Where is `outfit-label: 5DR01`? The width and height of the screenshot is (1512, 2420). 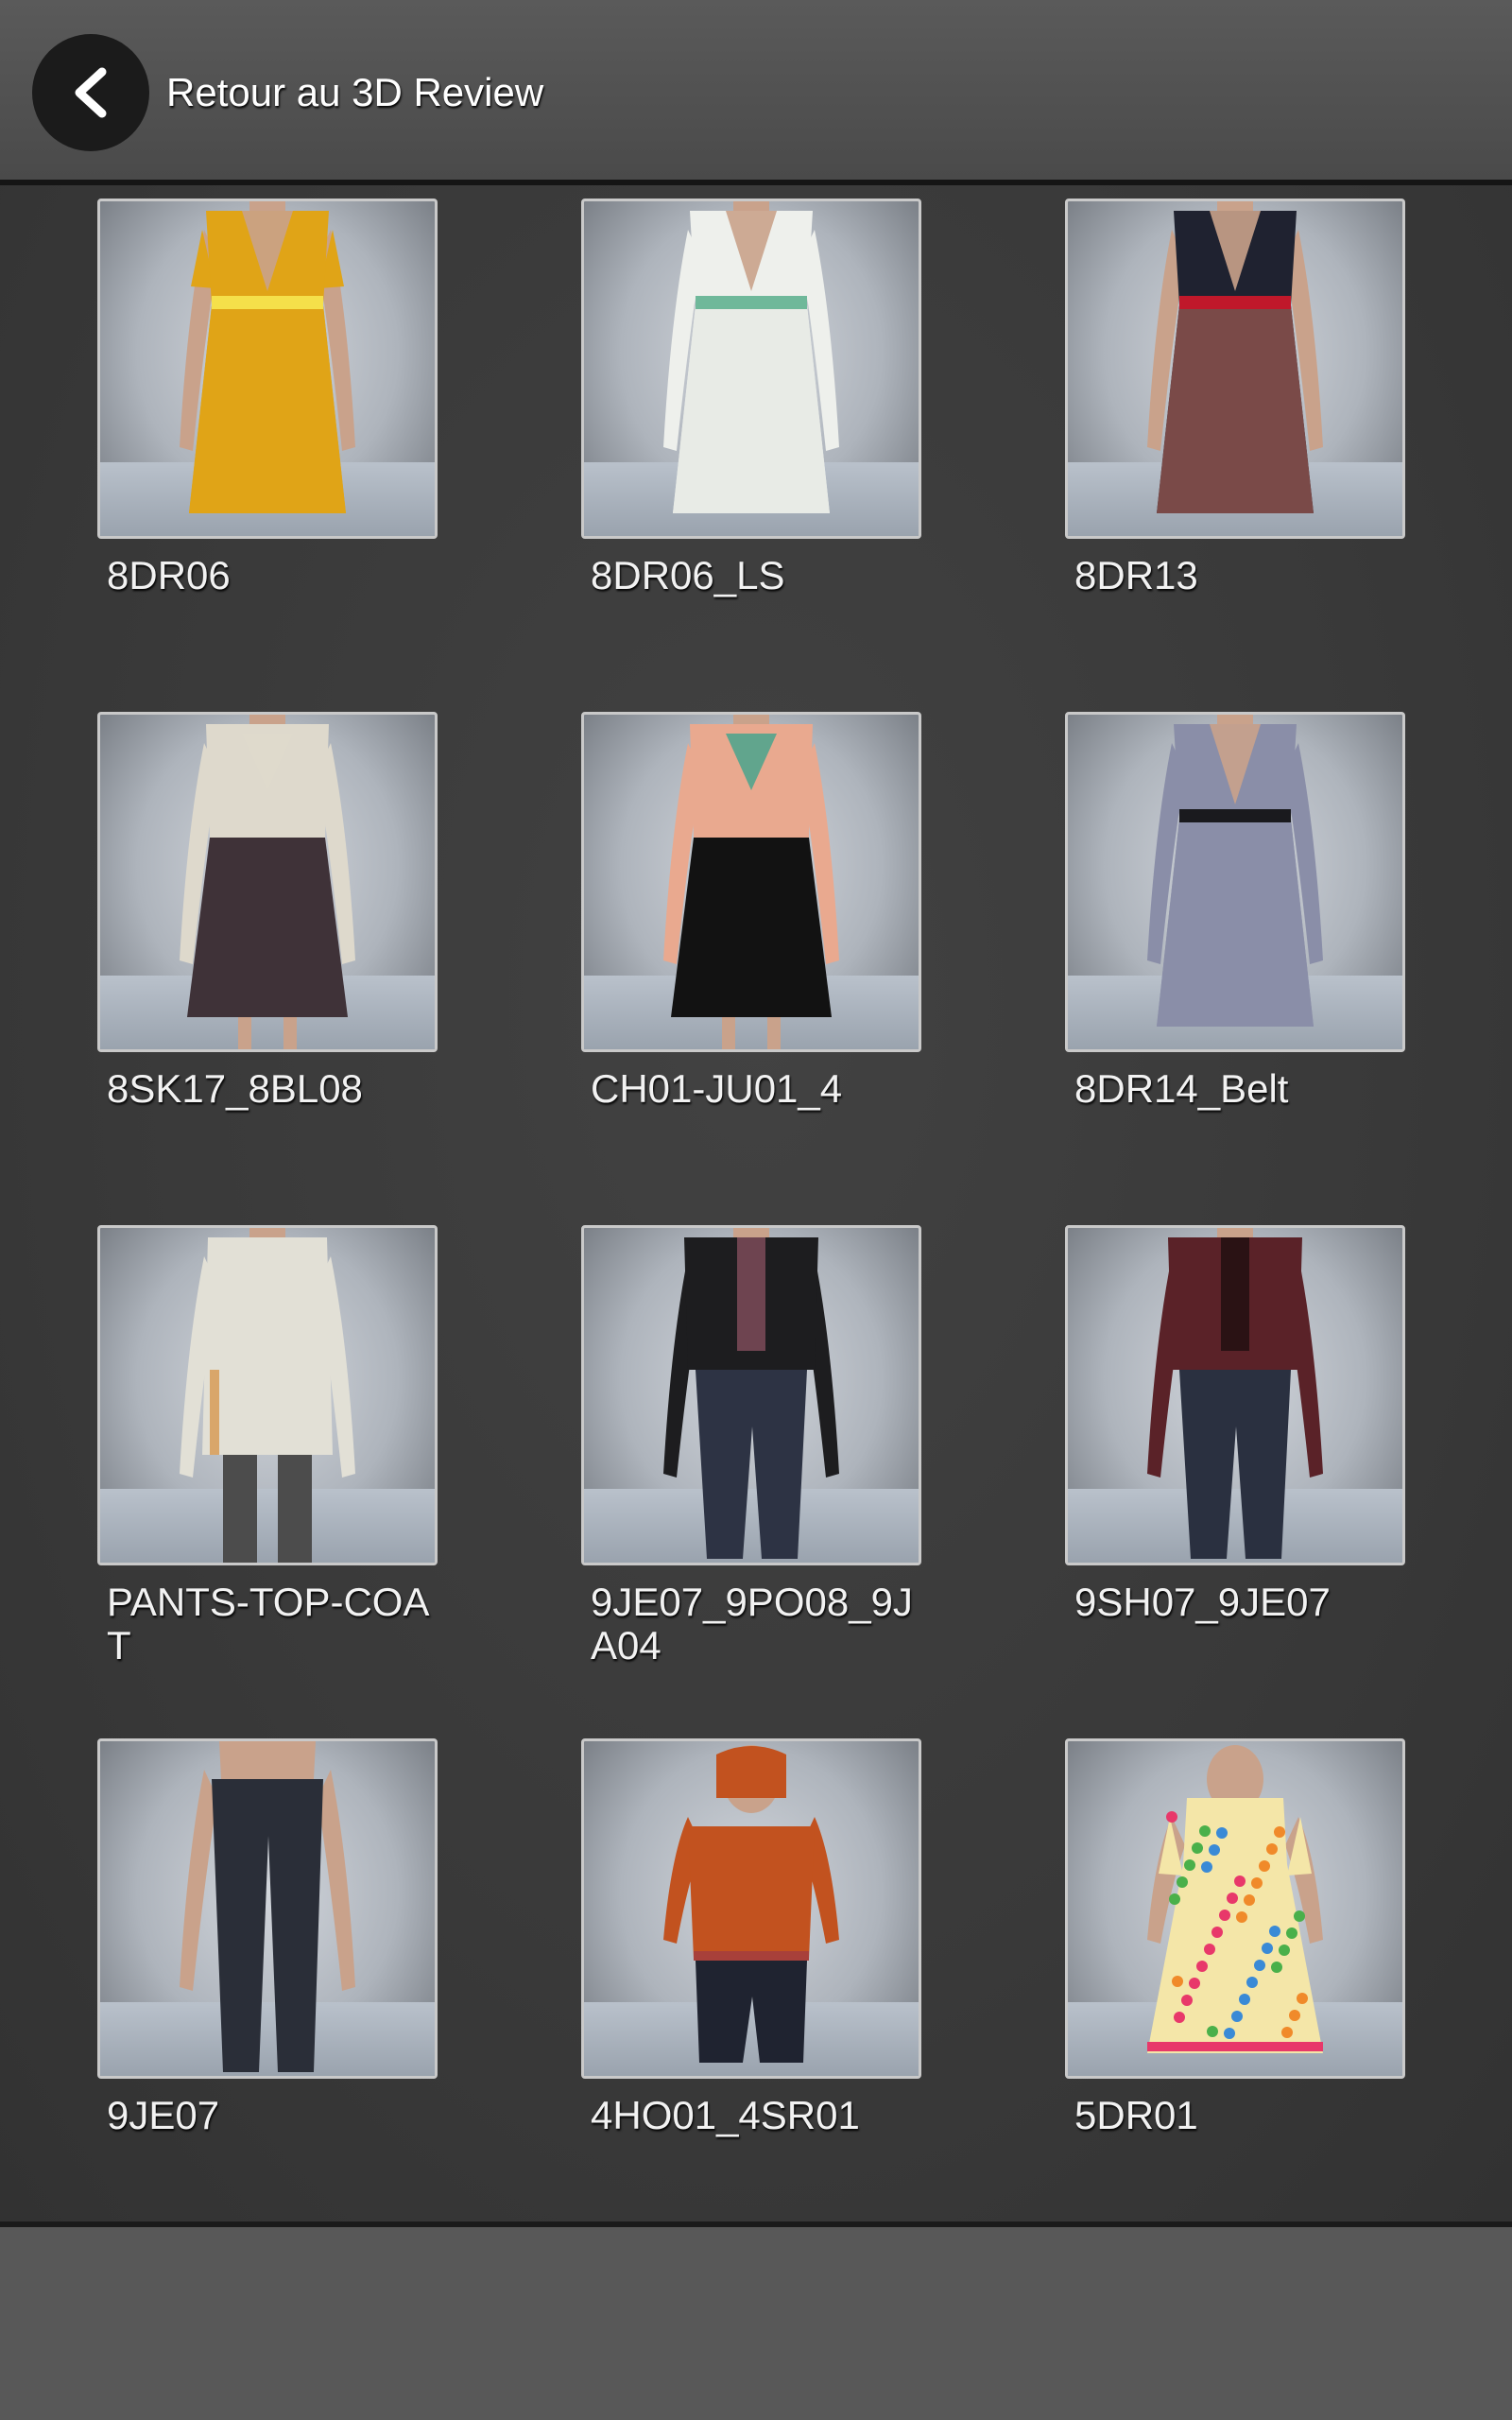
outfit-label: 5DR01 is located at coordinates (1136, 2115).